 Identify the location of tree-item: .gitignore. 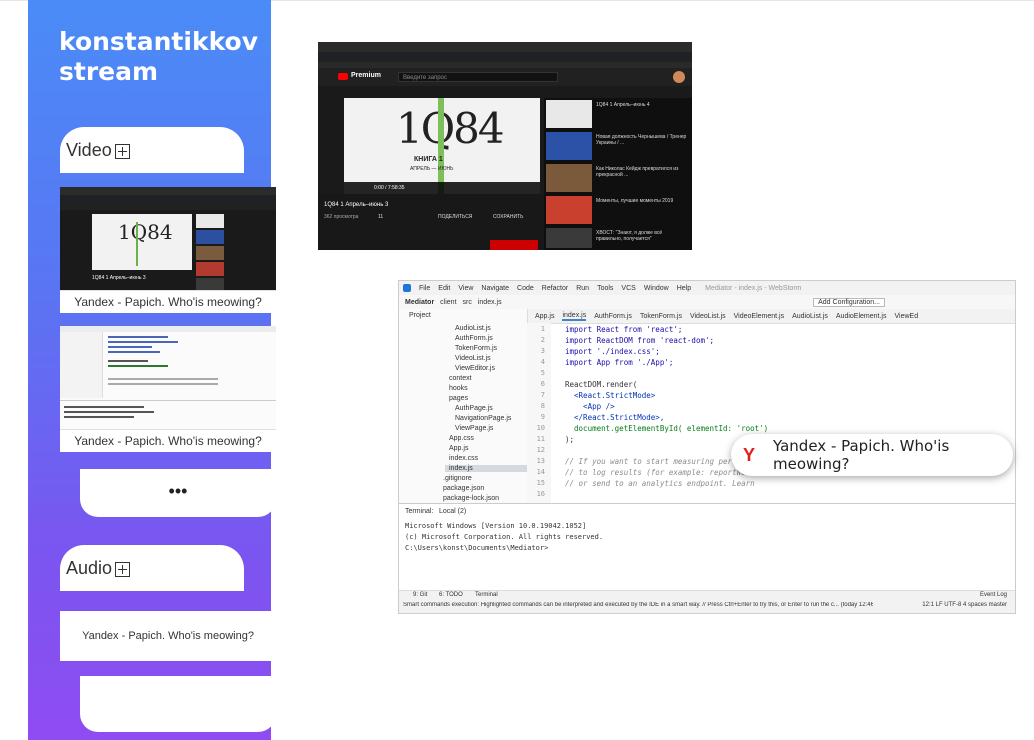
(457, 478).